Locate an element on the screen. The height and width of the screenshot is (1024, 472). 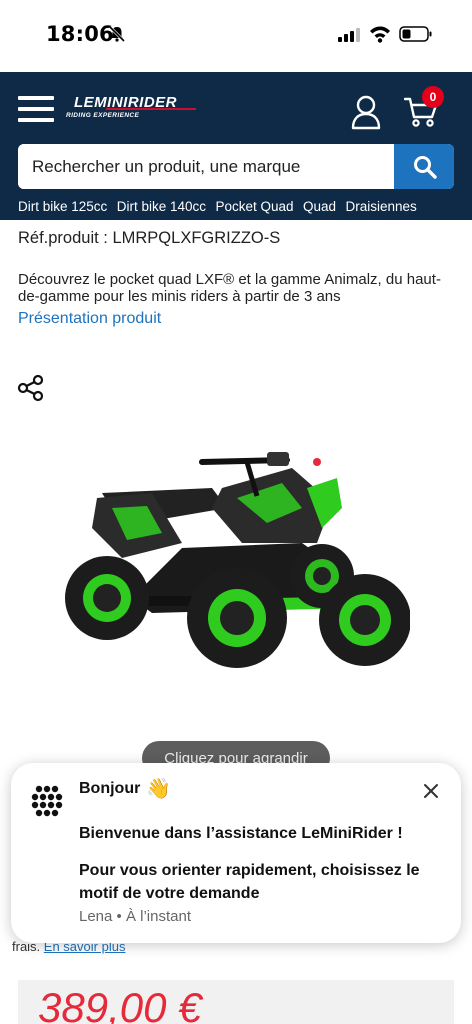
signal-icon is located at coordinates (349, 35).